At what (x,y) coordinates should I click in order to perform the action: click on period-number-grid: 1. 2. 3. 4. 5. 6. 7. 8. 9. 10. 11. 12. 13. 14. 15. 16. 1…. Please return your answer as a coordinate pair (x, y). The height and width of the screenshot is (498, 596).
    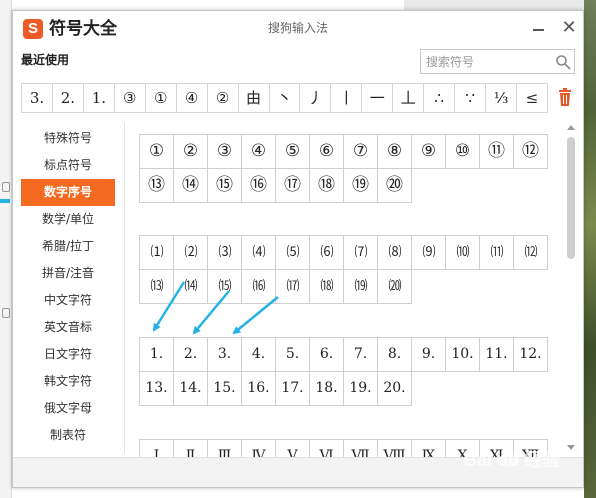
    Looking at the image, I should click on (343, 371).